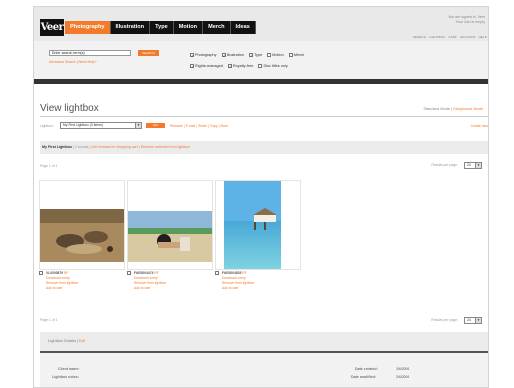  Describe the element at coordinates (403, 369) in the screenshot. I see `date-created-value: 3/6/2006` at that location.